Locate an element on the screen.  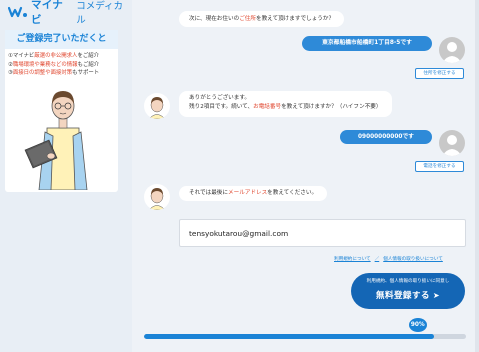
promo-item: ①マイナビ厳選の非公開求人をご紹介 is located at coordinates (54, 56).